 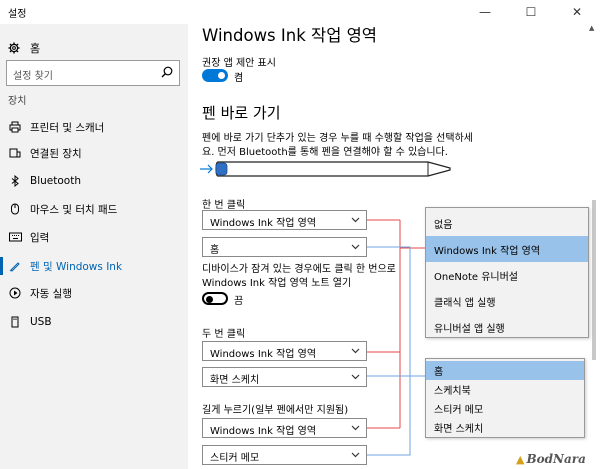 I want to click on watermark-text: BodNara, so click(x=556, y=459).